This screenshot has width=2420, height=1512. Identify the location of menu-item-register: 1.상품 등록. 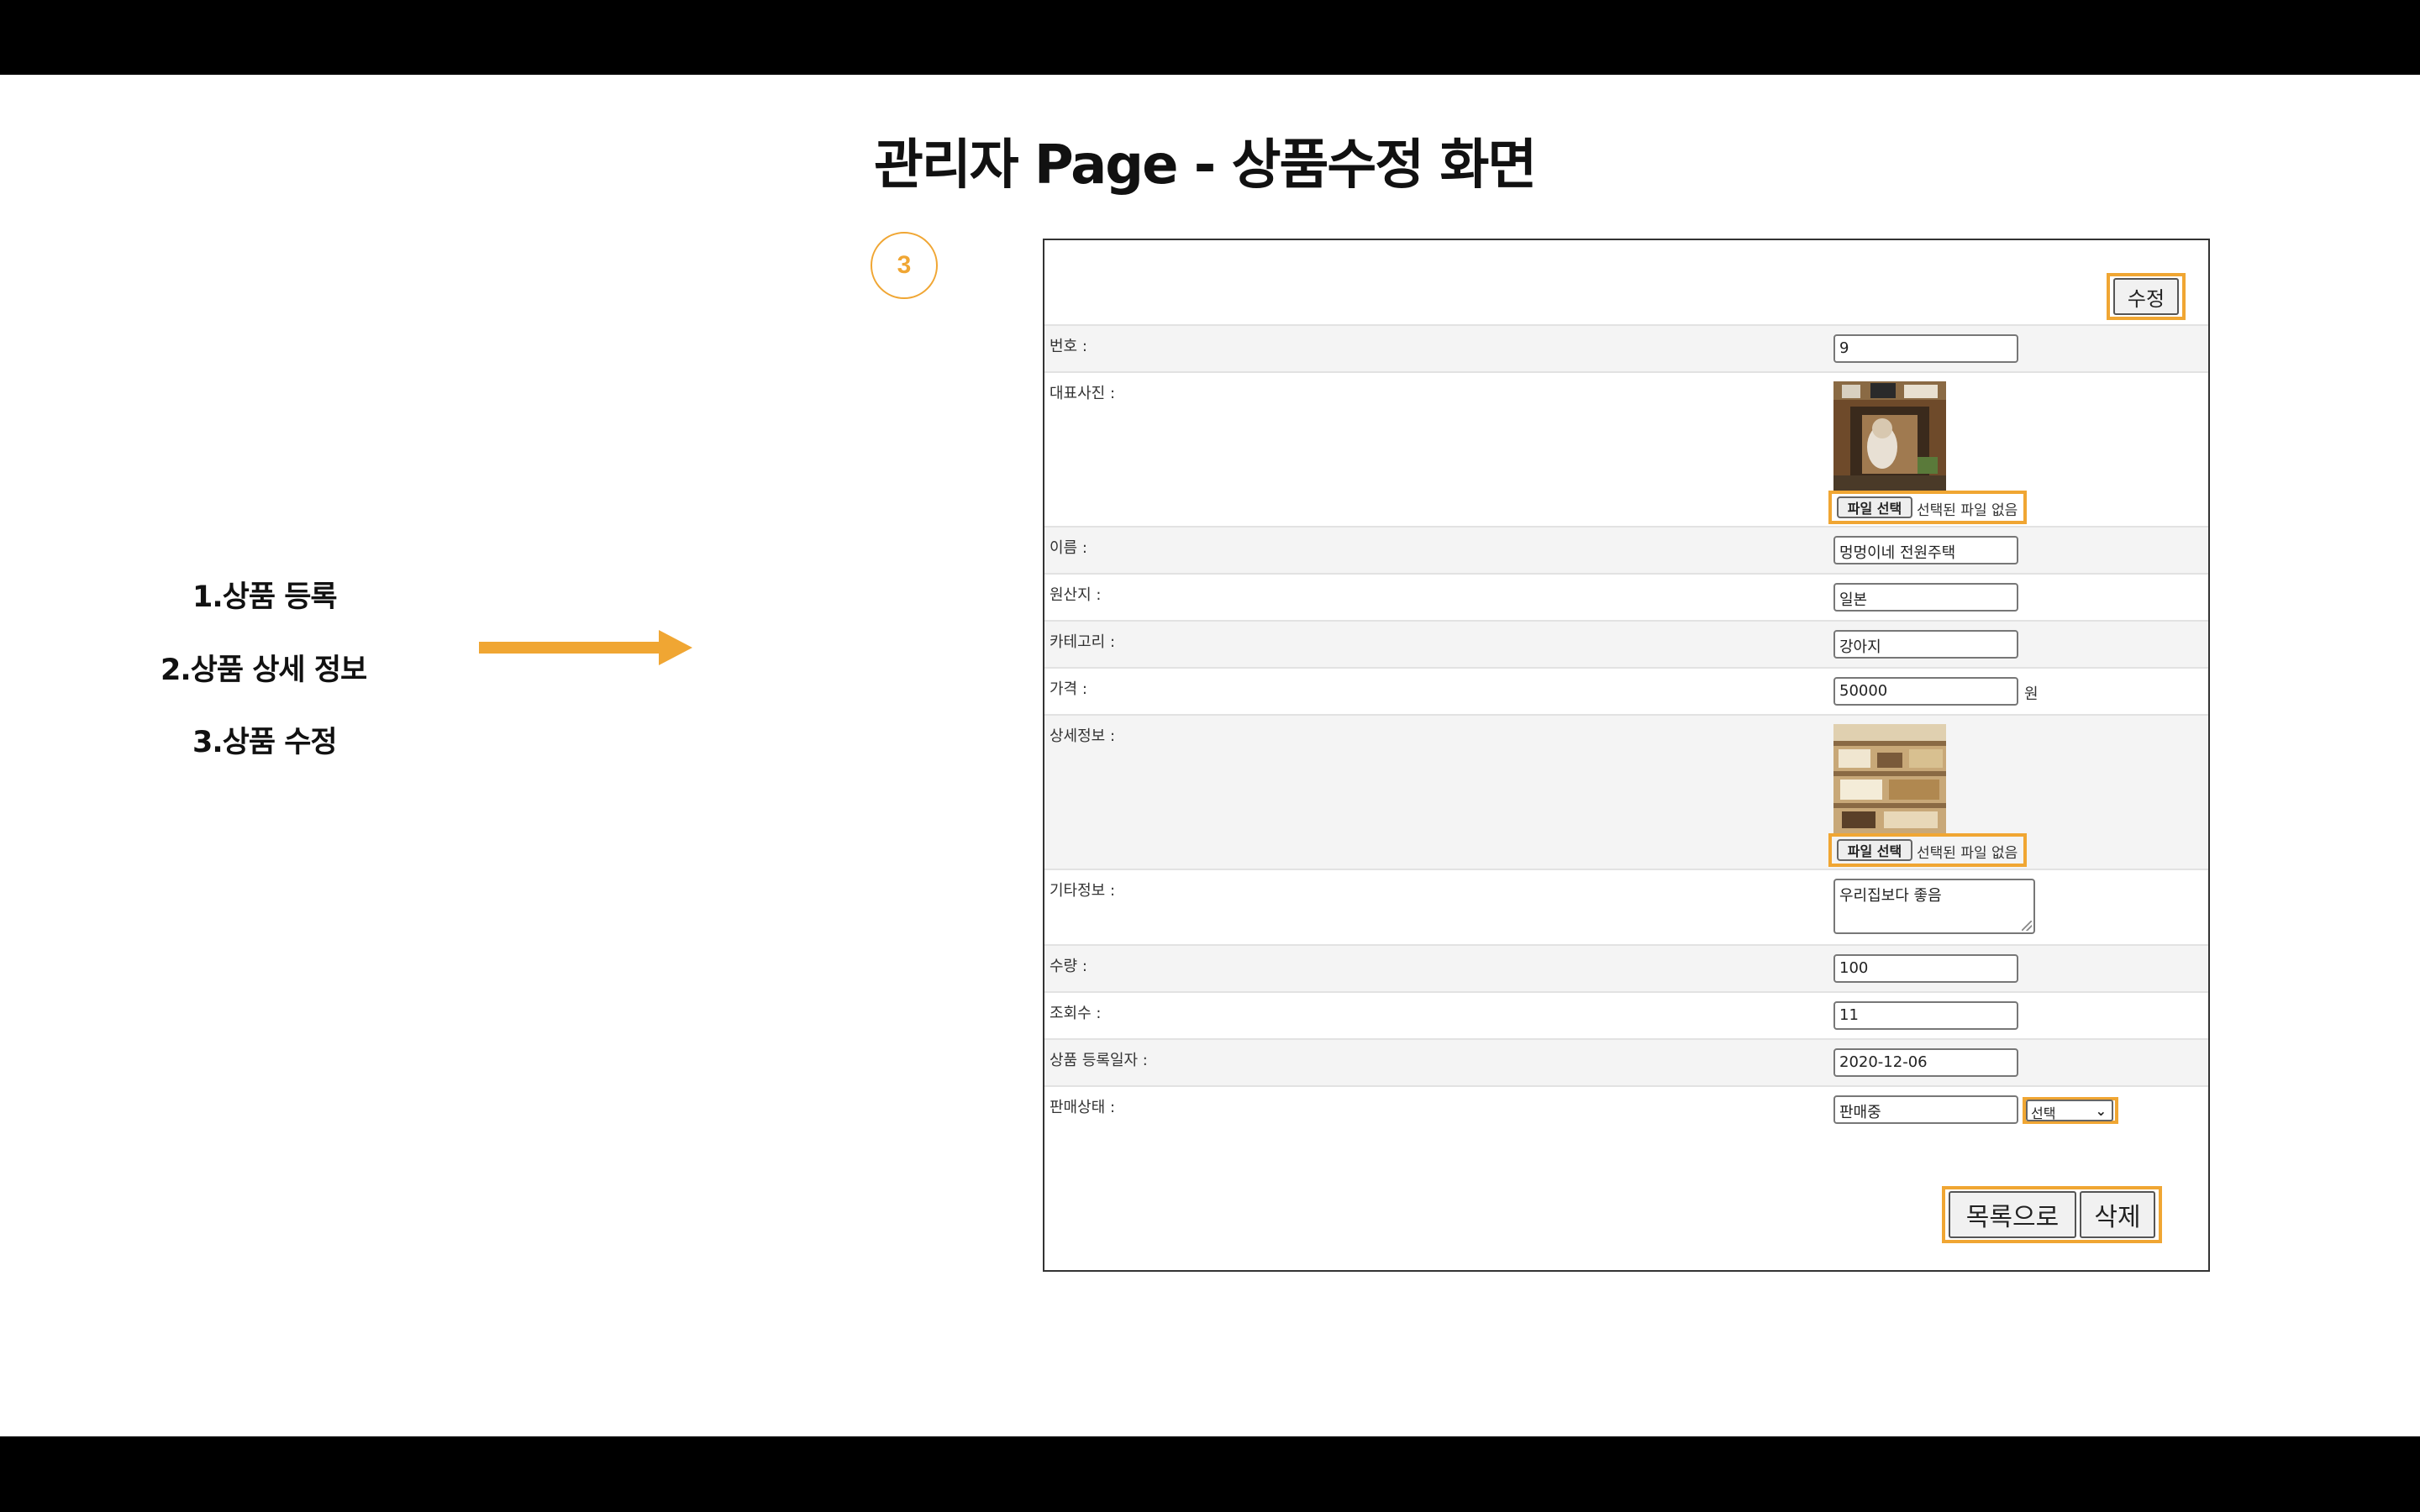
(265, 597).